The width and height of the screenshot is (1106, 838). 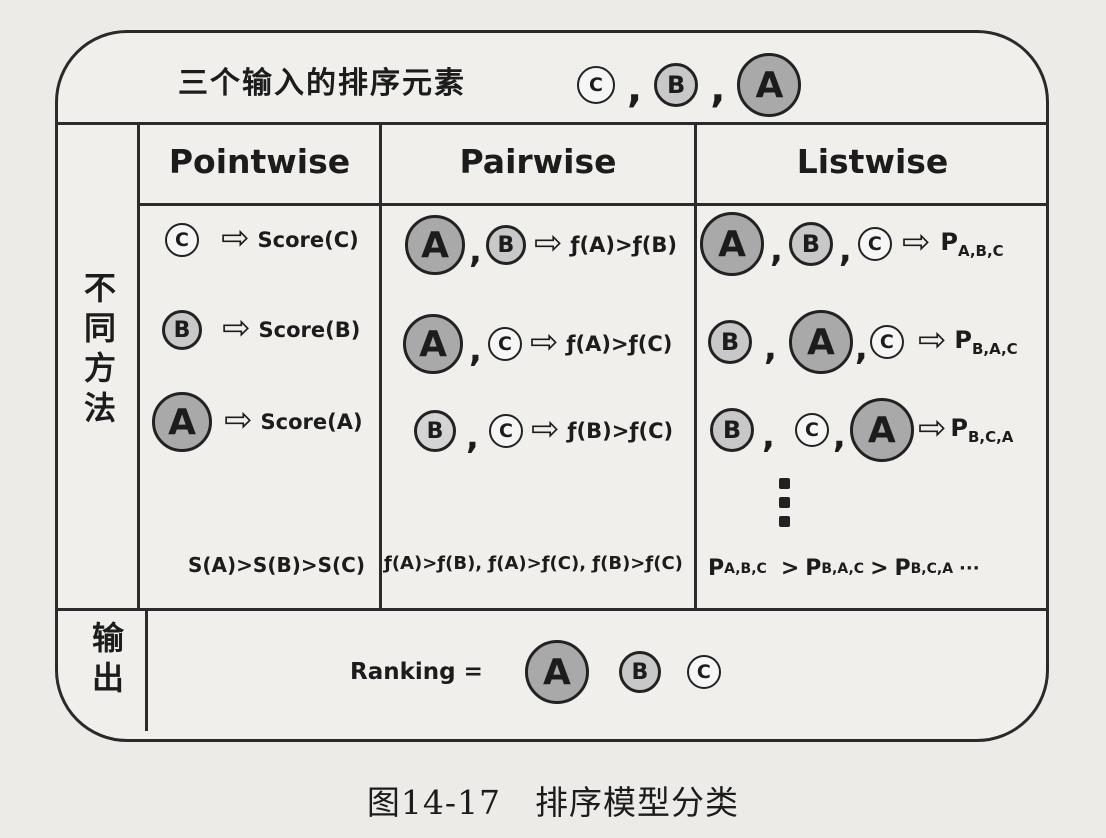 What do you see at coordinates (311, 422) in the screenshot?
I see `pointwise-score: Score(A)` at bounding box center [311, 422].